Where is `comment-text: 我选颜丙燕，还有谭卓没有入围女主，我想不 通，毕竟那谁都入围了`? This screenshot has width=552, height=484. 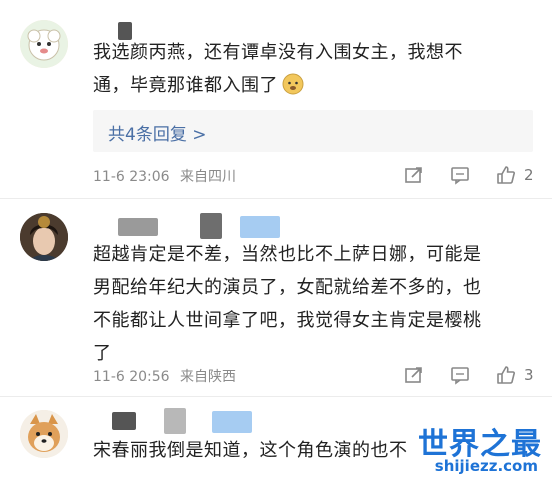 comment-text: 我选颜丙燕，还有谭卓没有入围女主，我想不 通，毕竟那谁都入围了 is located at coordinates (278, 69).